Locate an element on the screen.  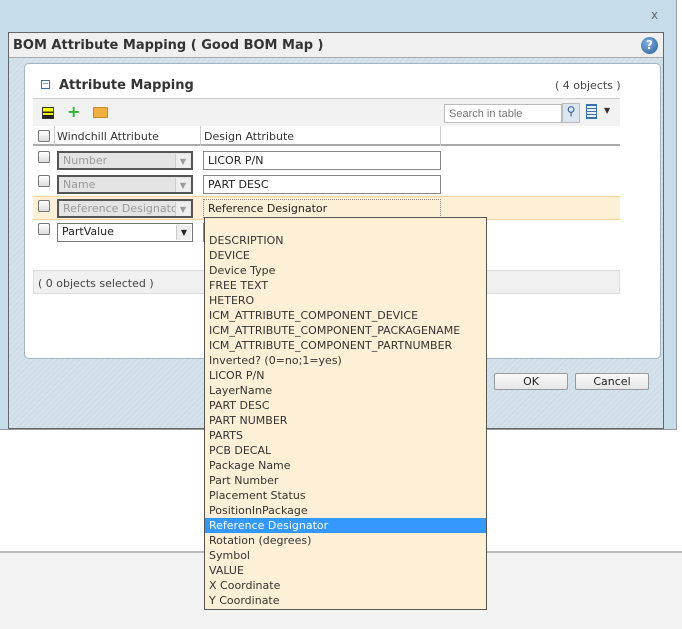
select-value: Name is located at coordinates (79, 184).